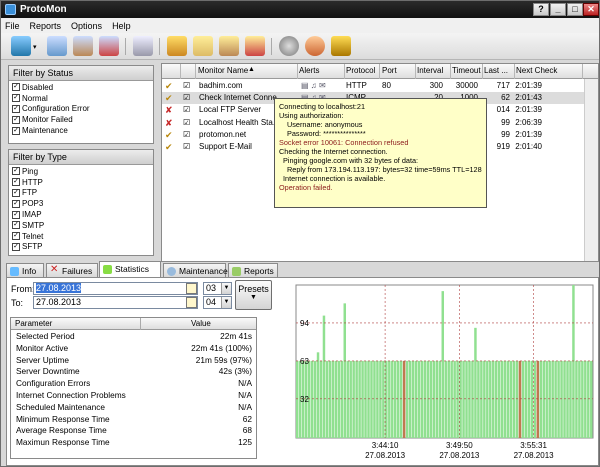  Describe the element at coordinates (107, 269) in the screenshot. I see `chart-icon` at that location.